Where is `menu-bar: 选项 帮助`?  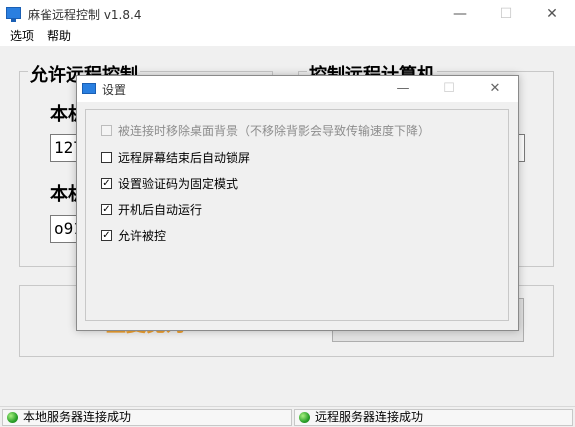
menu-bar: 选项 帮助 is located at coordinates (287, 37).